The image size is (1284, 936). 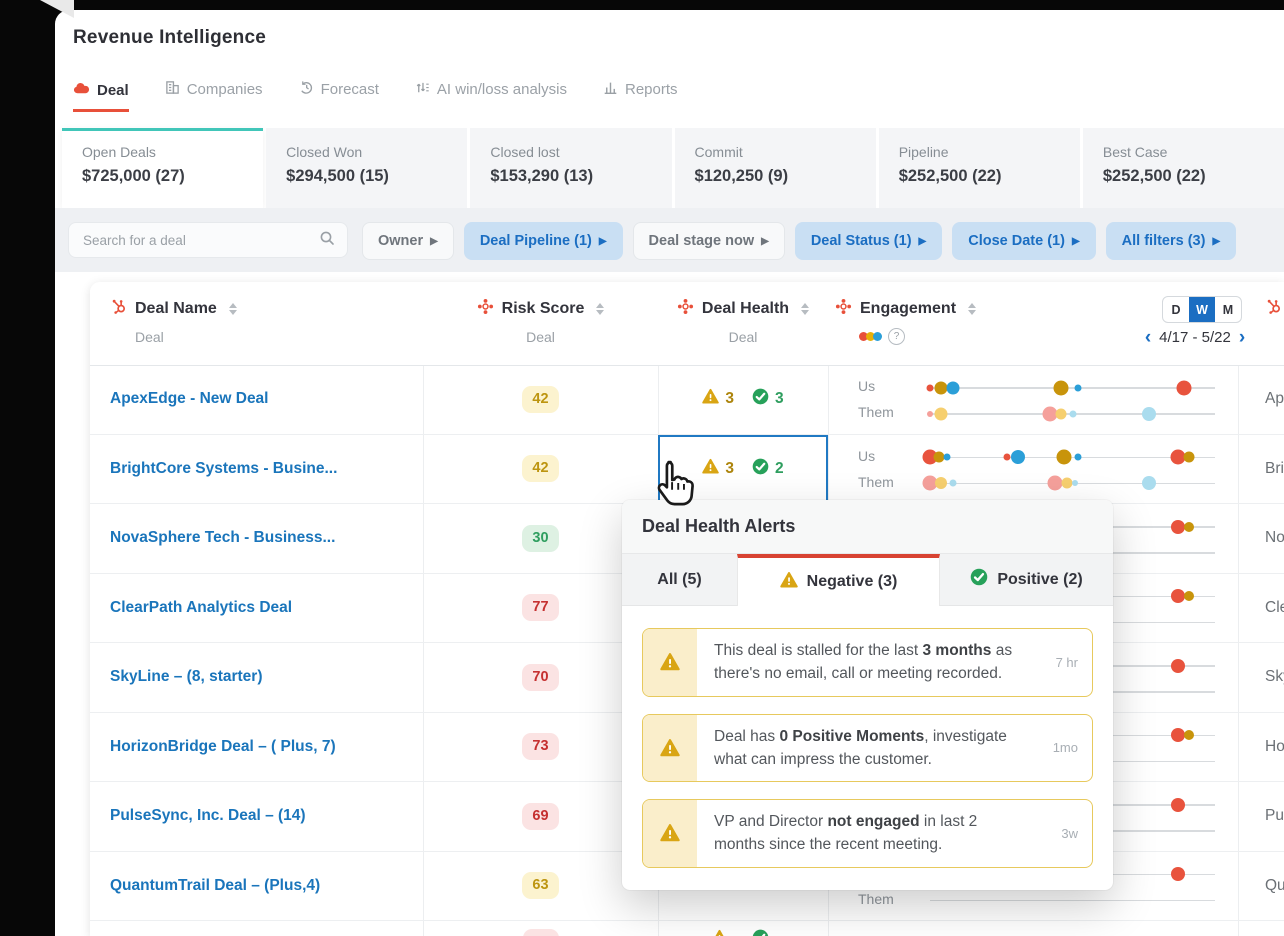 I want to click on tab-ai-win-loss-analysis: AI win/loss analysis, so click(x=491, y=96).